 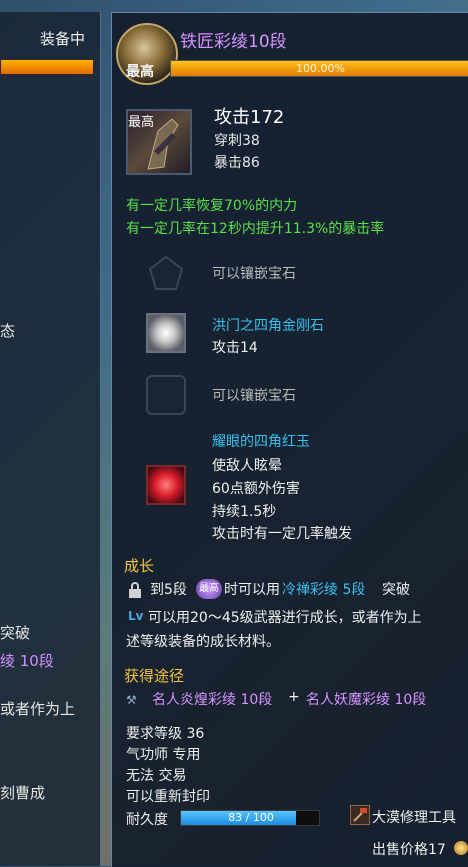 I want to click on crit-stat: 暴击86, so click(x=237, y=163).